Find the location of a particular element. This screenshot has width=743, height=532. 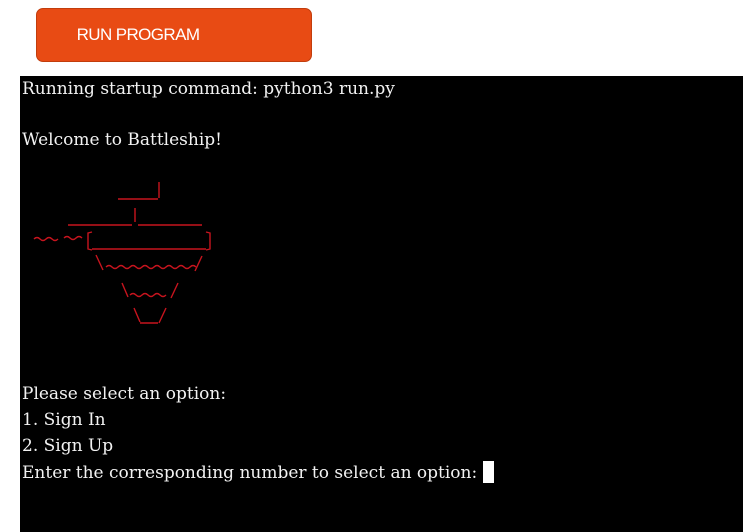

startup-command-line: Running startup command: python3 run.py is located at coordinates (208, 89).